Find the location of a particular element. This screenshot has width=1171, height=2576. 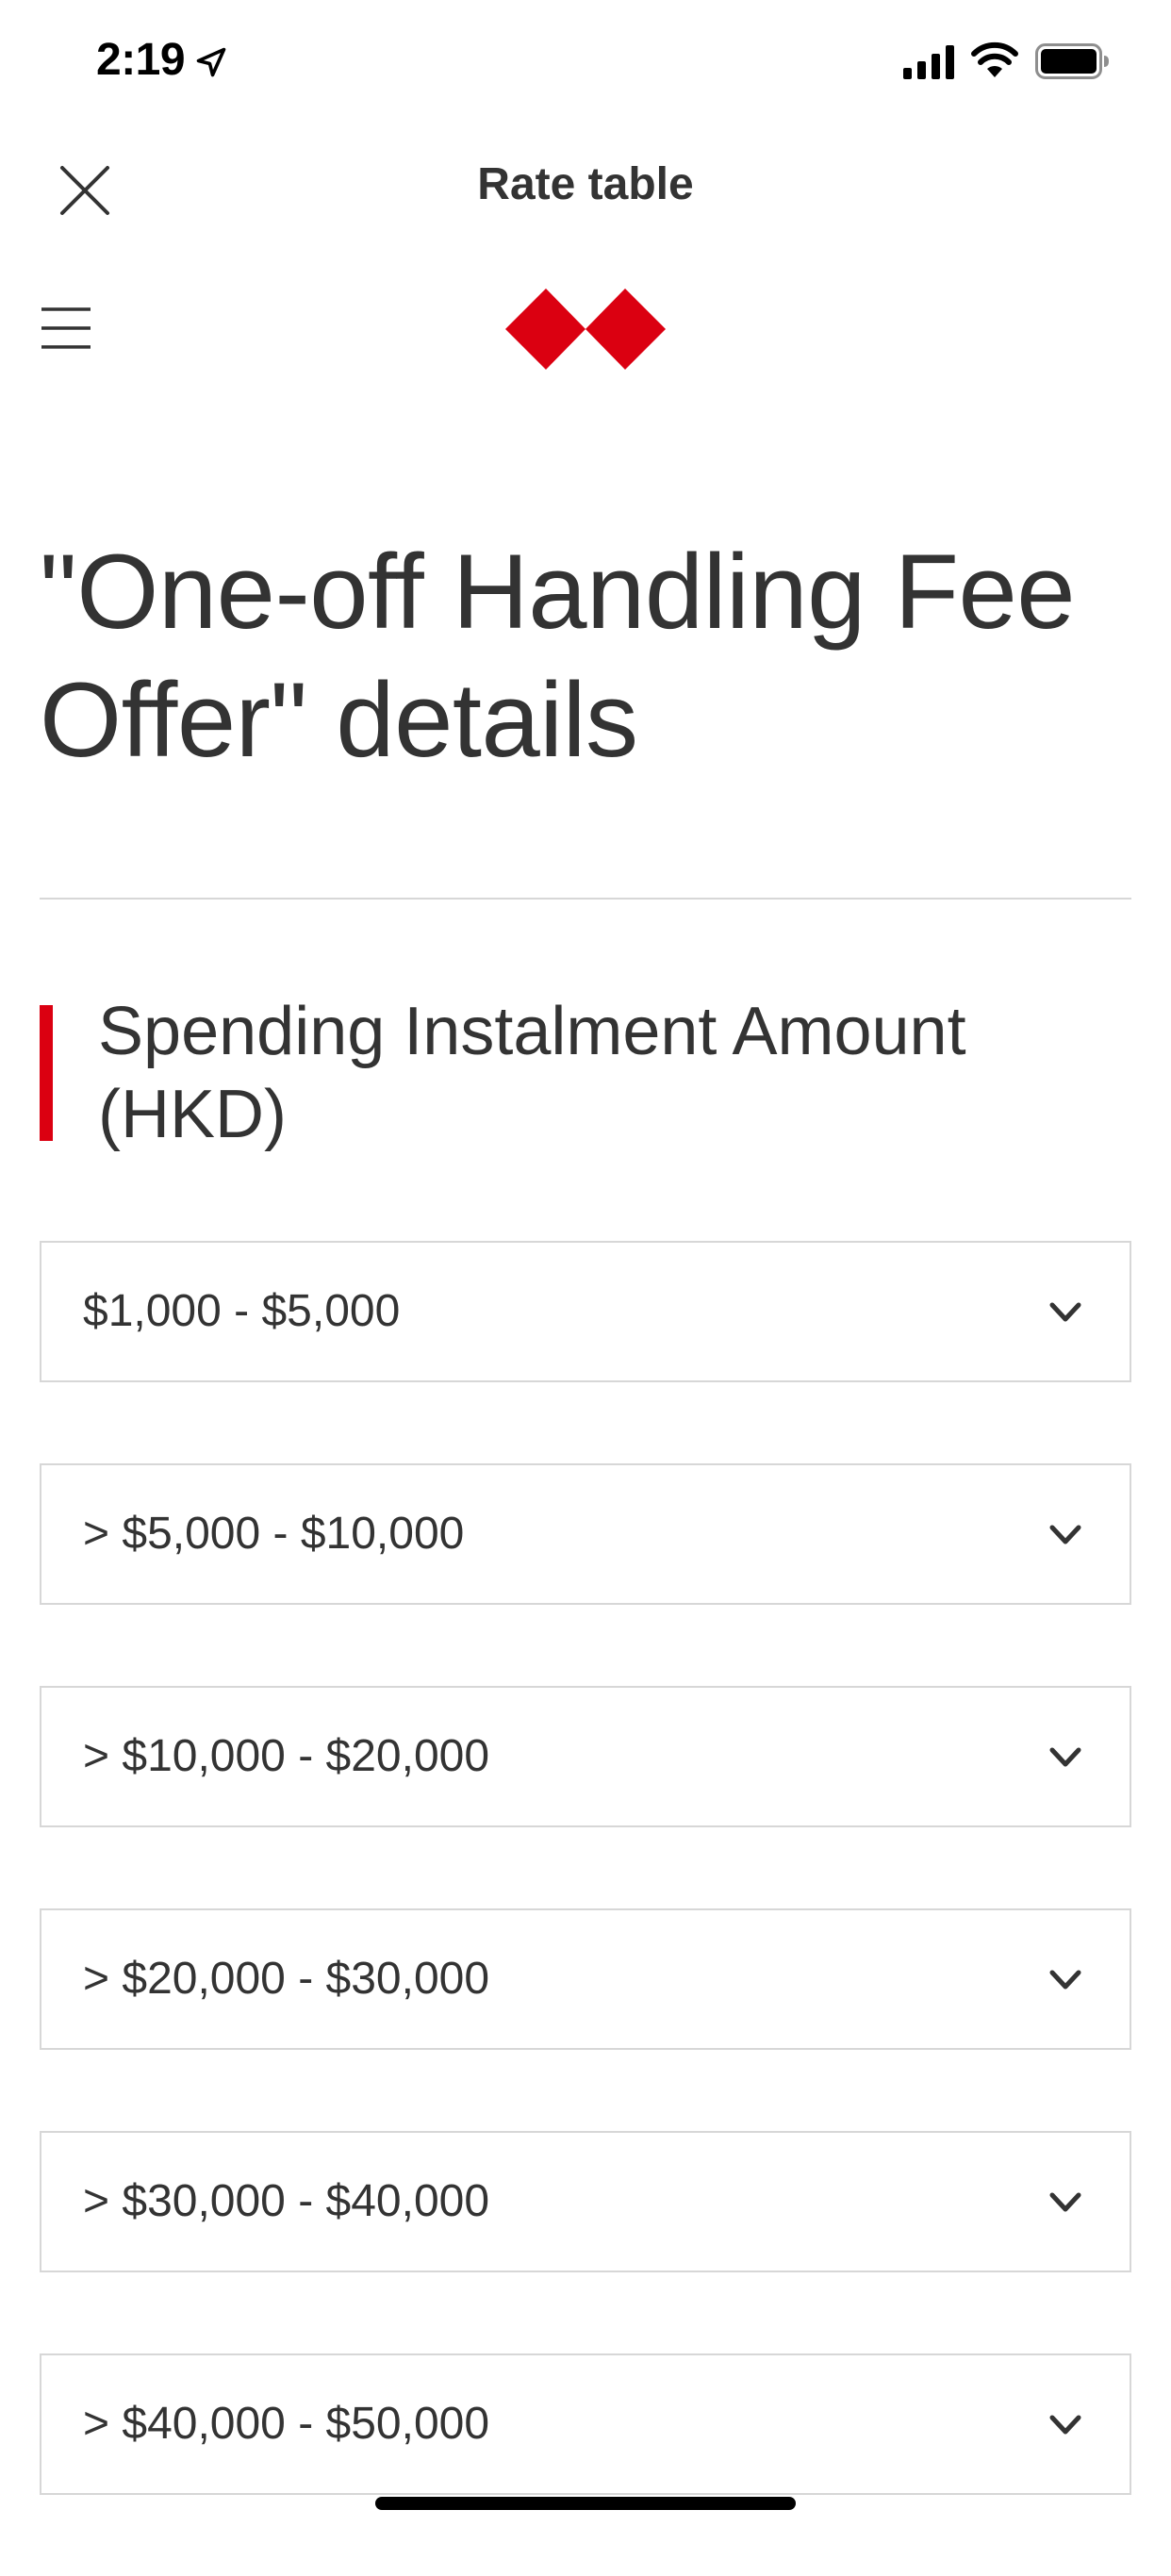

nav-title: Rate table is located at coordinates (585, 184).